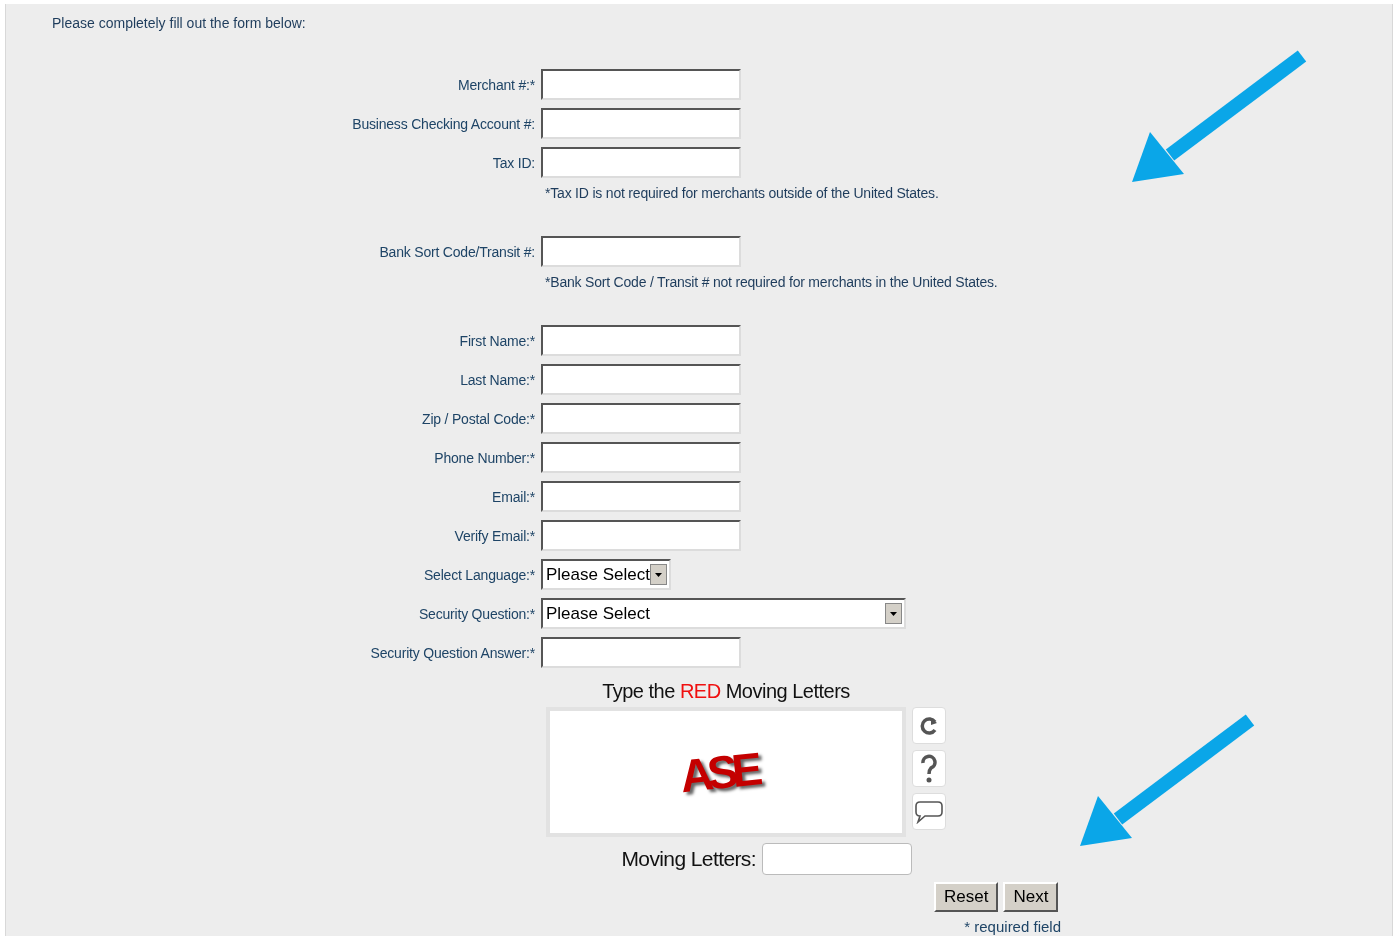 The image size is (1397, 936). Describe the element at coordinates (443, 123) in the screenshot. I see `field-label: Business Checking Account #:` at that location.